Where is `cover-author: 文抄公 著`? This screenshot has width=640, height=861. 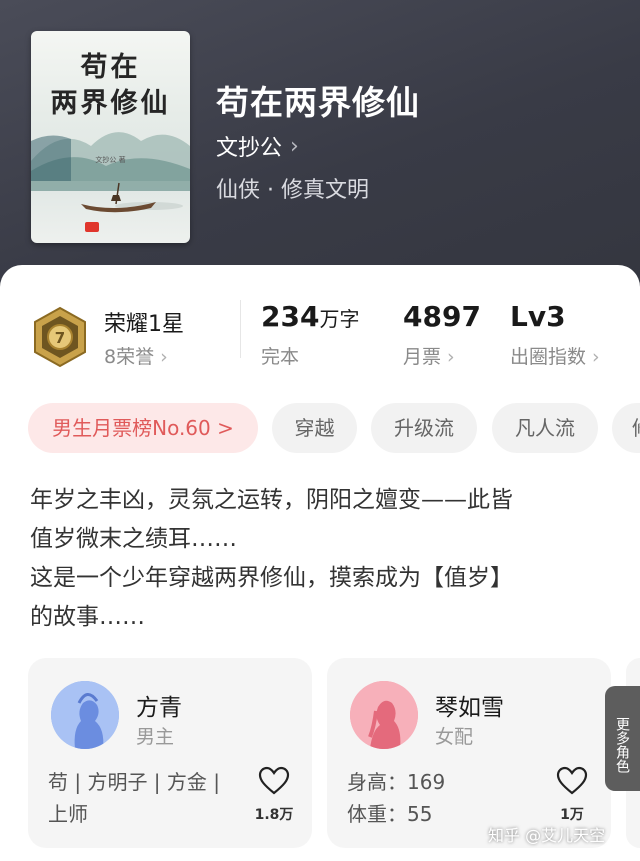 cover-author: 文抄公 著 is located at coordinates (110, 160).